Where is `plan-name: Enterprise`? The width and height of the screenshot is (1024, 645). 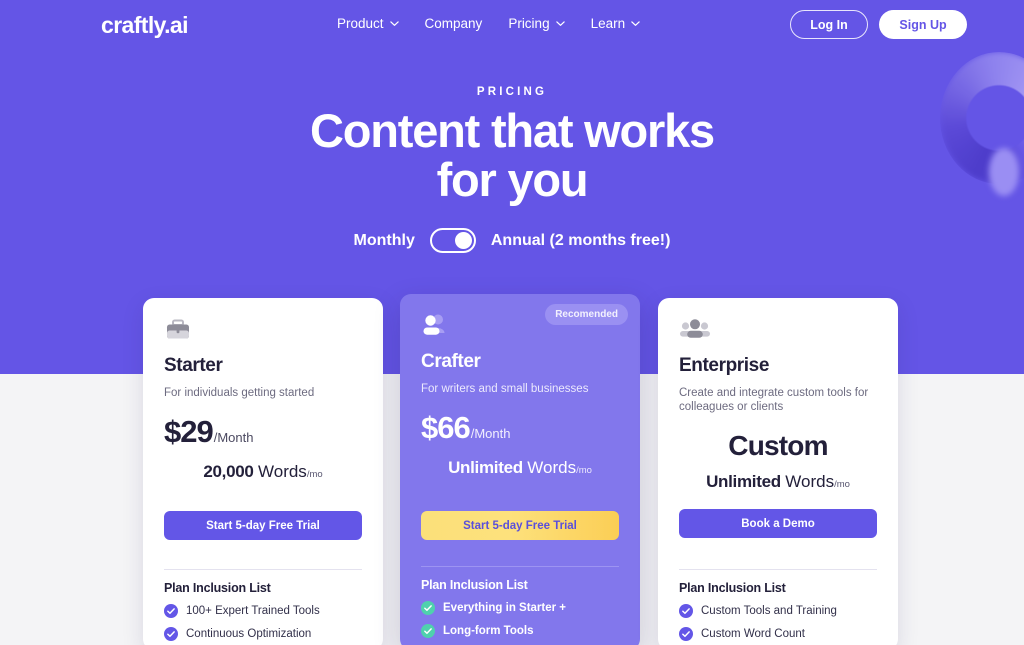 plan-name: Enterprise is located at coordinates (724, 365).